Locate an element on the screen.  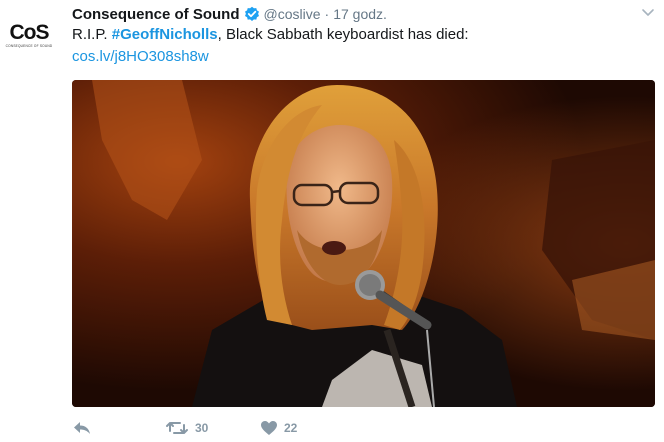
like-count: 22 is located at coordinates (291, 428).